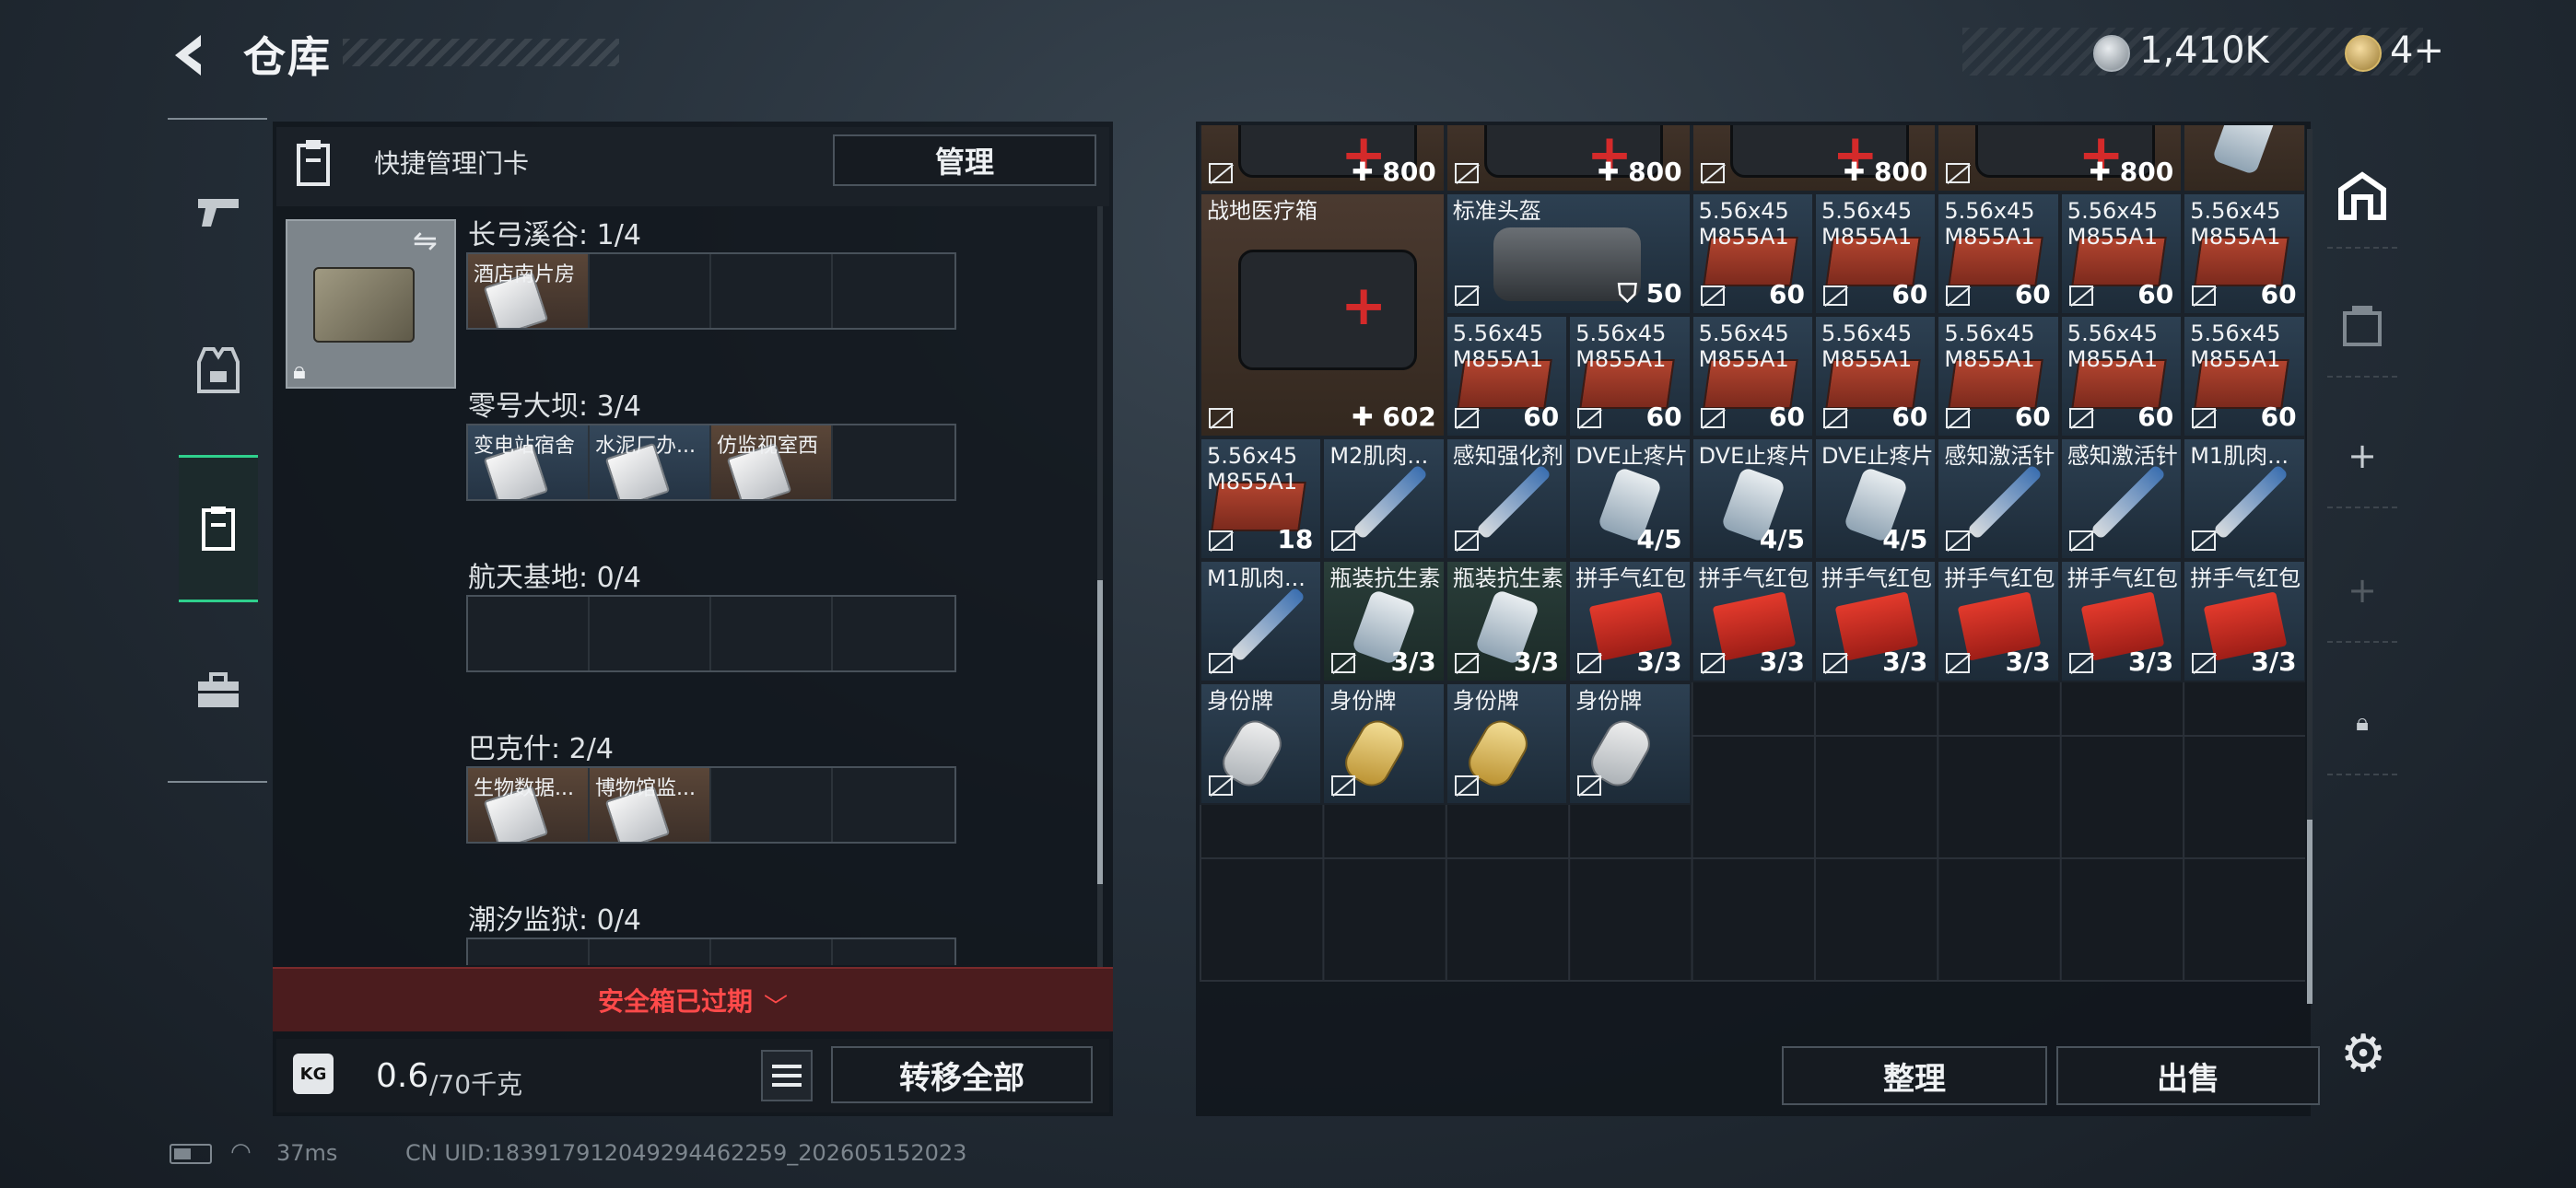 This screenshot has height=1188, width=2576. Describe the element at coordinates (1914, 1075) in the screenshot. I see `sort-button: 整理` at that location.